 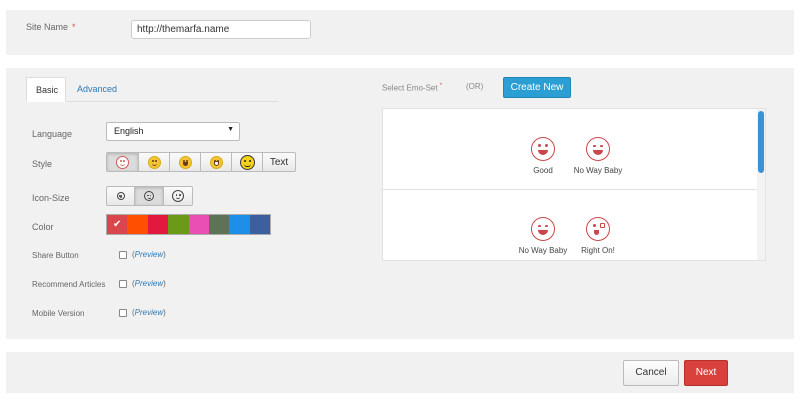 What do you see at coordinates (221, 29) in the screenshot?
I see `site-name-input` at bounding box center [221, 29].